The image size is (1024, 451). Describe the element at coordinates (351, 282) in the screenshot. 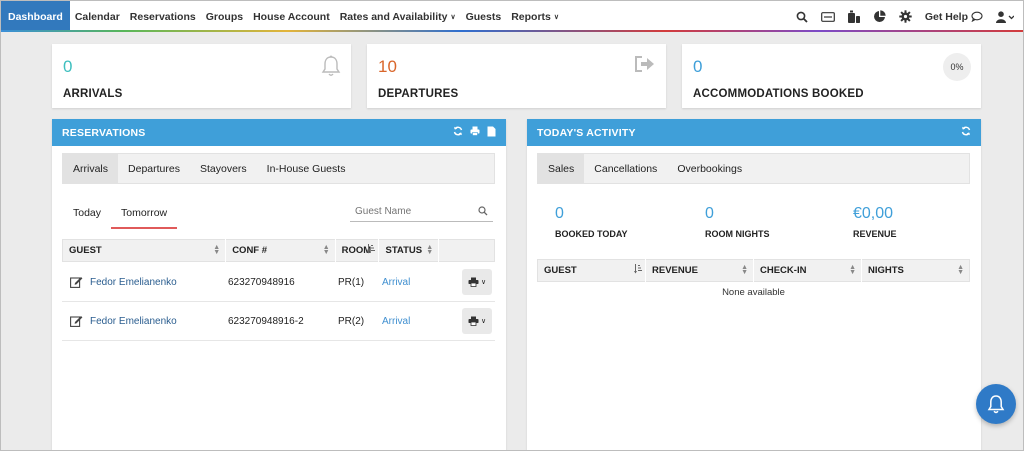

I see `room-code: PR(1)` at that location.